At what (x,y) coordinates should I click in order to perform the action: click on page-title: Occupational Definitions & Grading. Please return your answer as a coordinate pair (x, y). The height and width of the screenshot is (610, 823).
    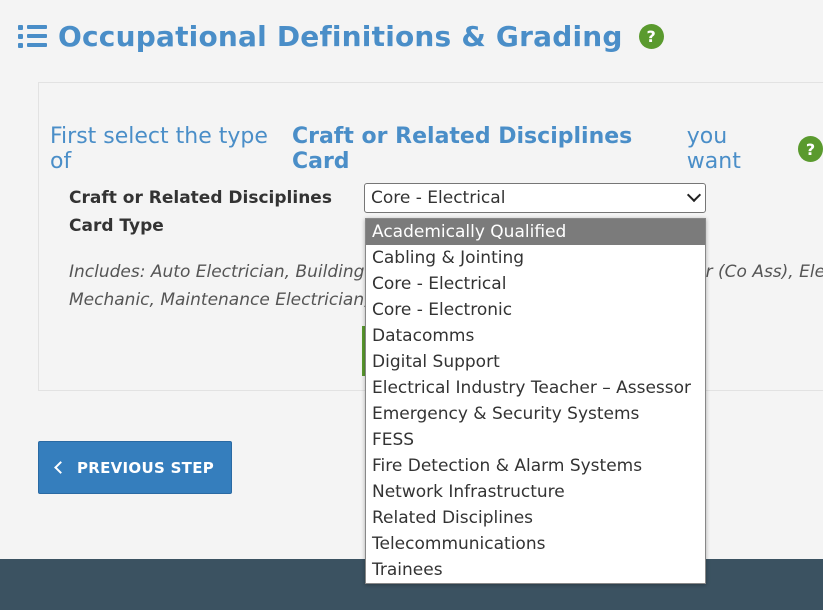
    Looking at the image, I should click on (340, 36).